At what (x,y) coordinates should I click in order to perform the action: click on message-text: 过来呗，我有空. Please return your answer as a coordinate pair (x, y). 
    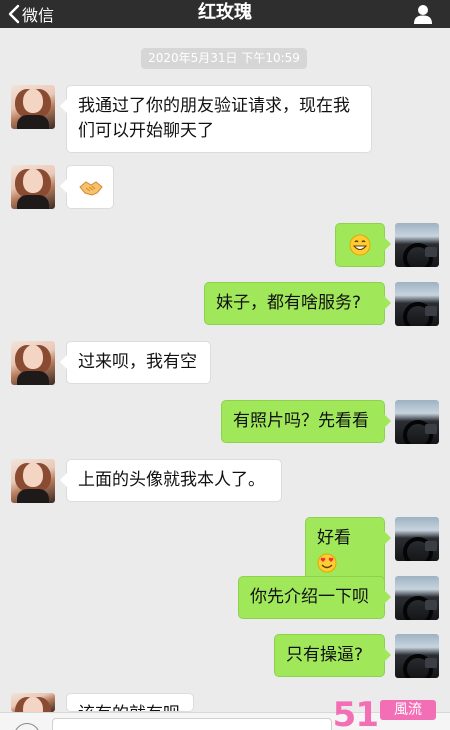
    Looking at the image, I should click on (137, 362).